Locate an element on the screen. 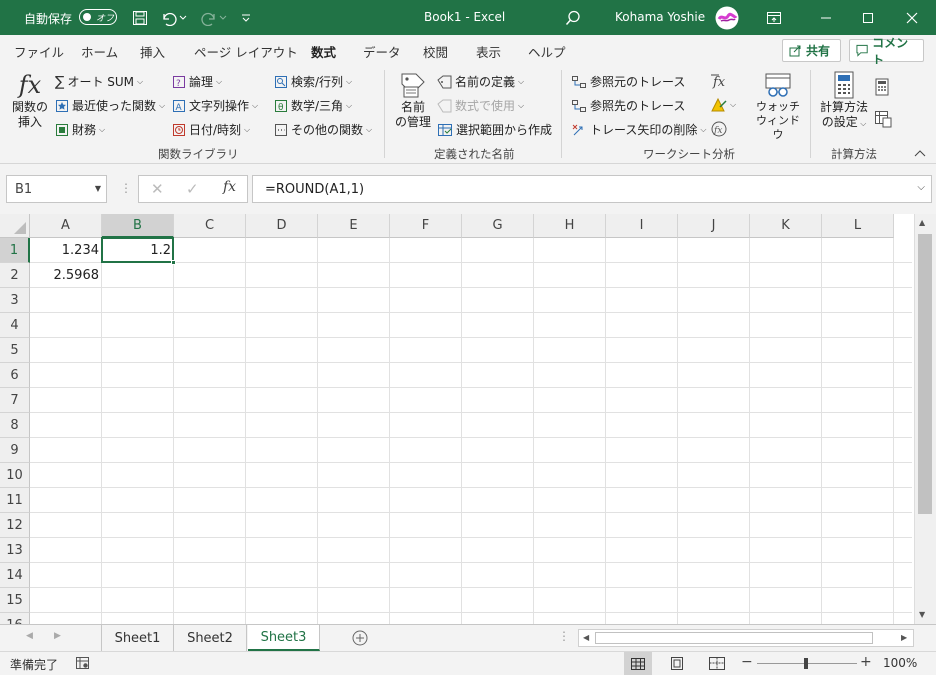 The height and width of the screenshot is (675, 936). recently-used-button: 最近使った関数 ⌵ is located at coordinates (110, 105).